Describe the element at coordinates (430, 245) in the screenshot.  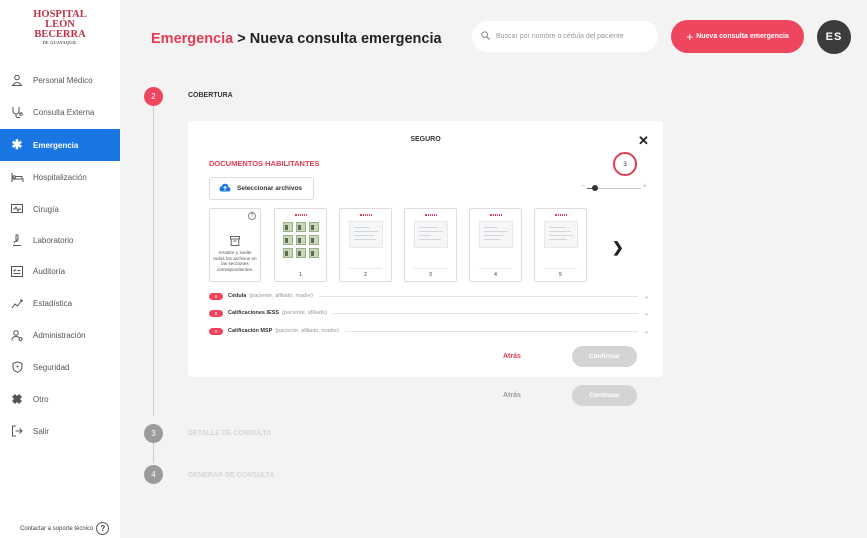
I see `document-thumbnail: 3` at that location.